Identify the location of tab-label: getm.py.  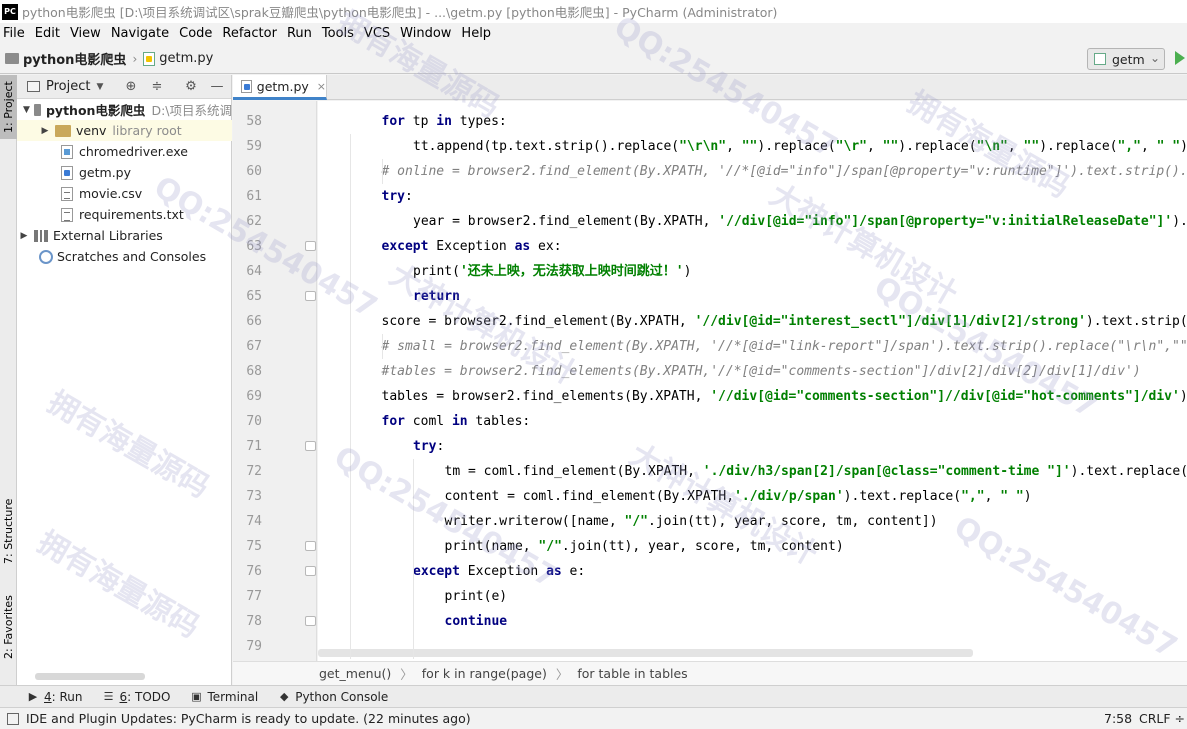
(282, 86).